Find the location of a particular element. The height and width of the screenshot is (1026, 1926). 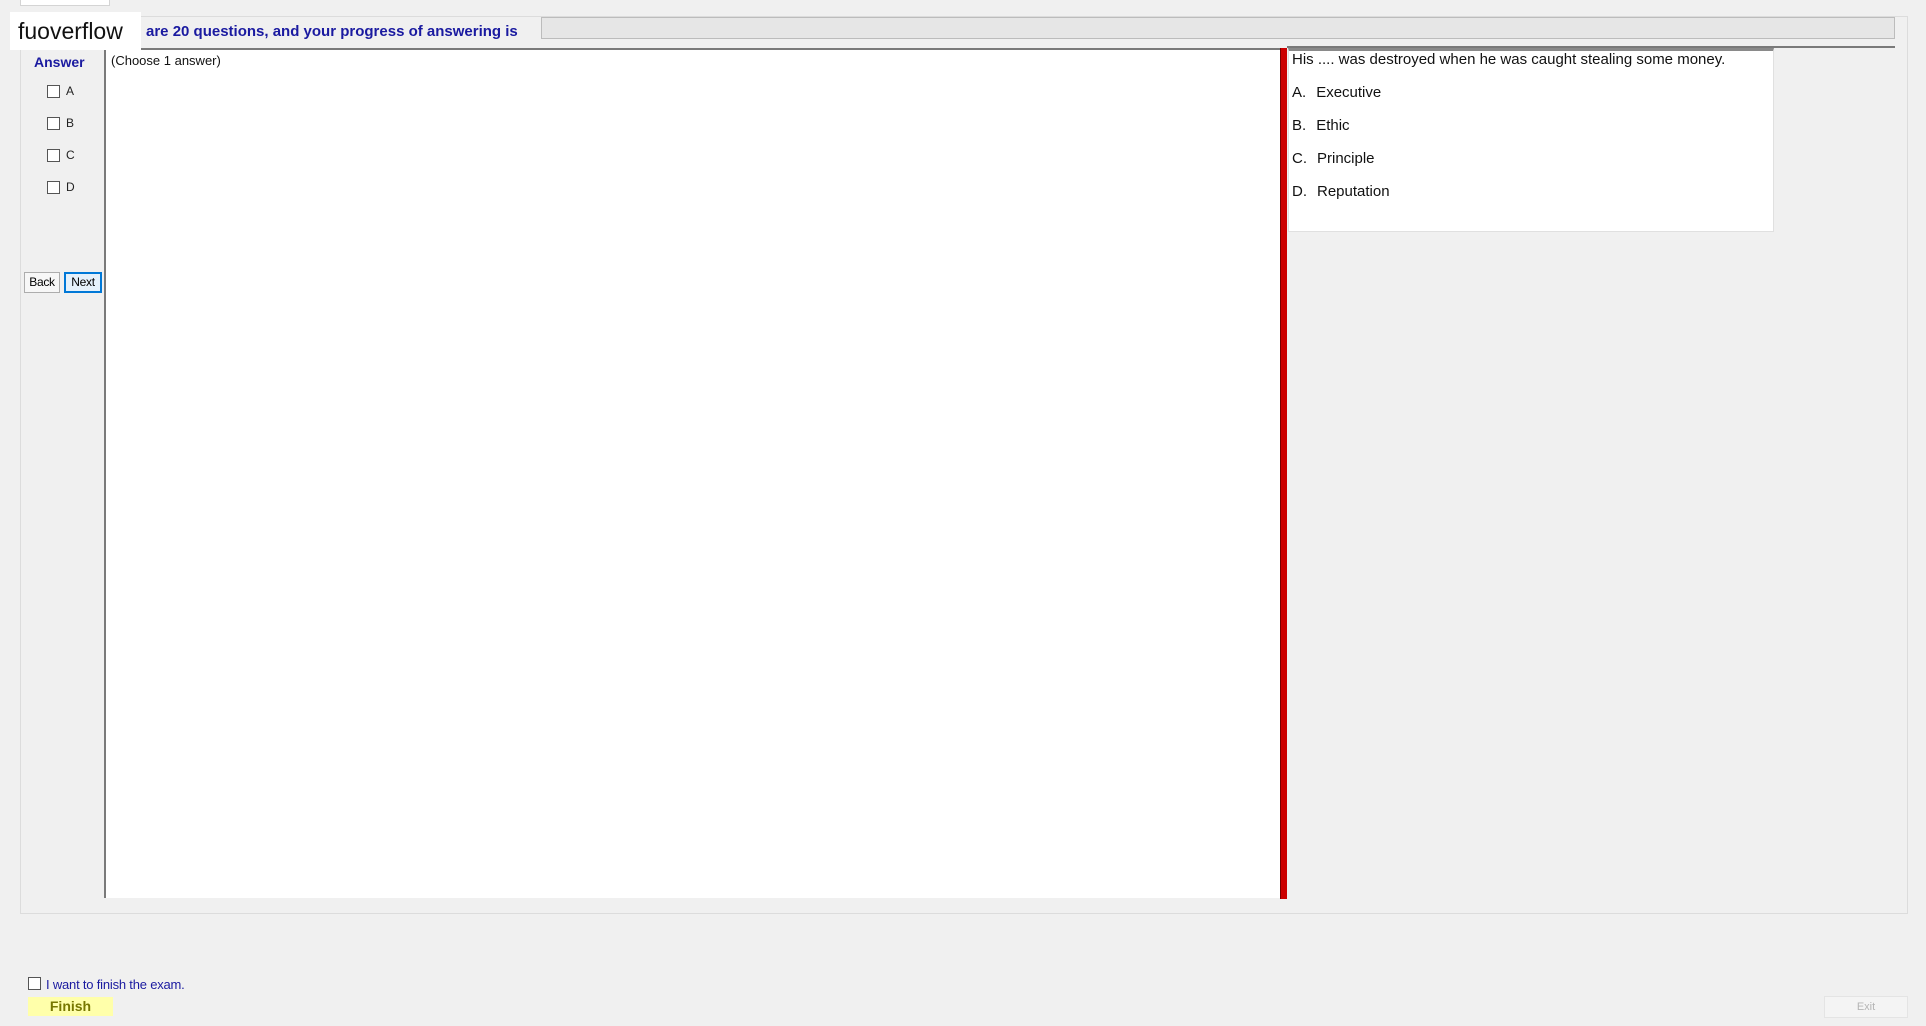

choice-label-c: C is located at coordinates (70, 155).